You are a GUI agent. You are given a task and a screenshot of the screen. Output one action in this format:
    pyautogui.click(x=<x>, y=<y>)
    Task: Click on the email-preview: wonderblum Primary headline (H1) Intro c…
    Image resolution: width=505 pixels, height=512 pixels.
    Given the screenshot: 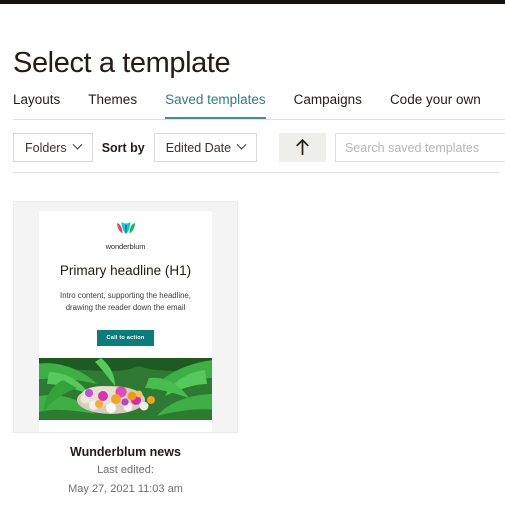 What is the action you would take?
    pyautogui.click(x=125, y=321)
    